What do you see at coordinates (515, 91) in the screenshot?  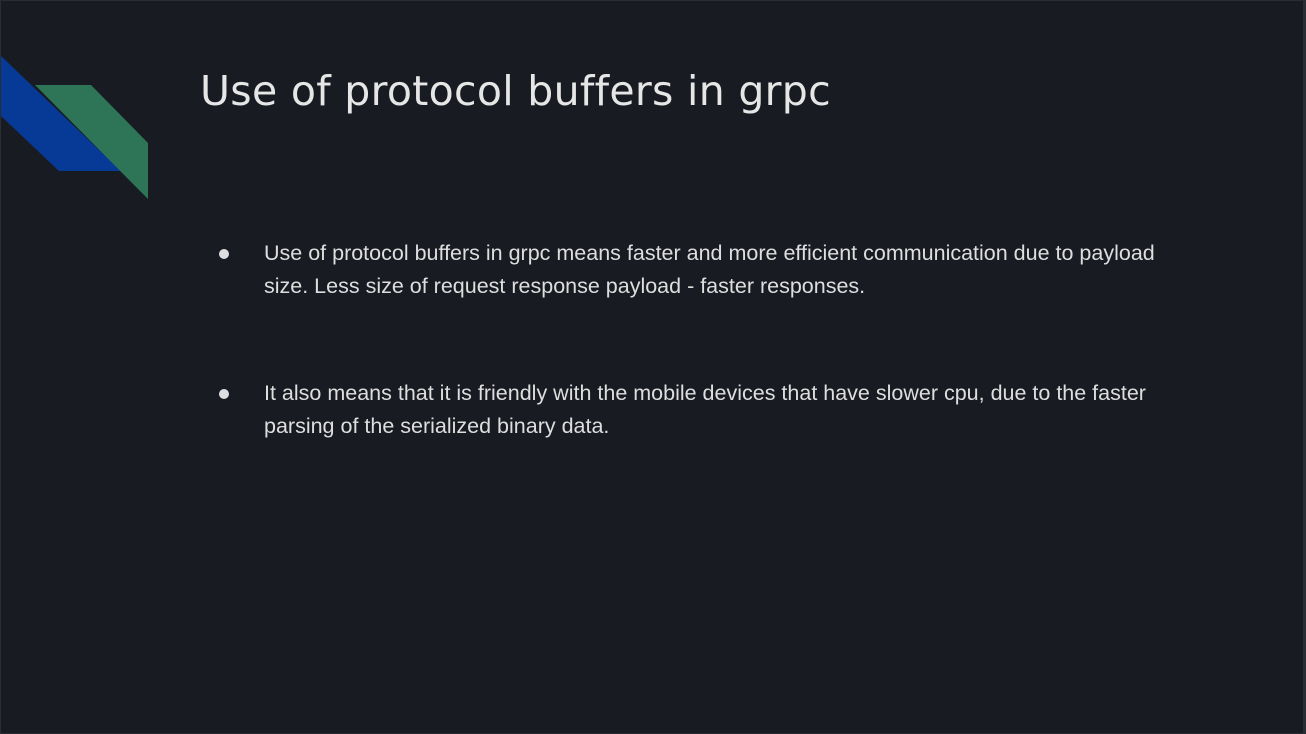 I see `slide-title: Use of protocol buffers in grpc` at bounding box center [515, 91].